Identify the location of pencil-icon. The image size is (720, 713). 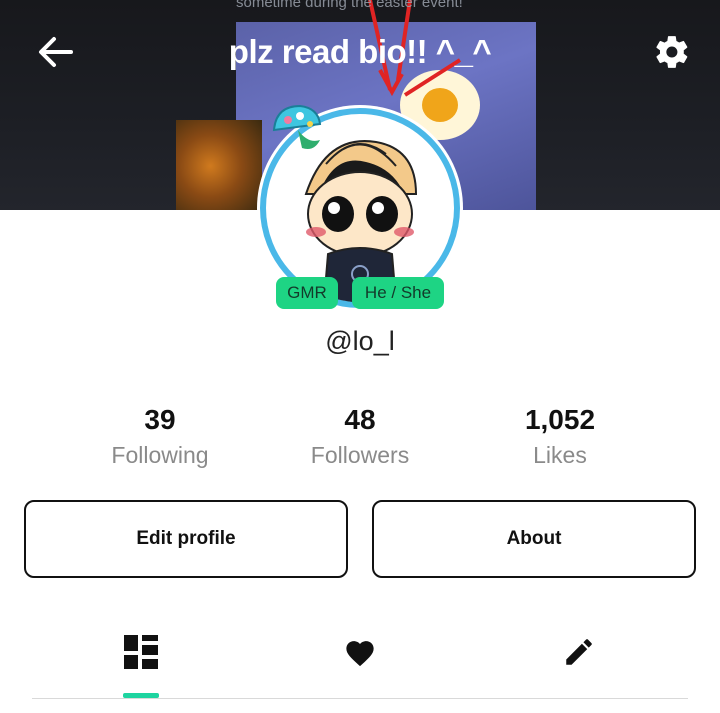
(579, 652).